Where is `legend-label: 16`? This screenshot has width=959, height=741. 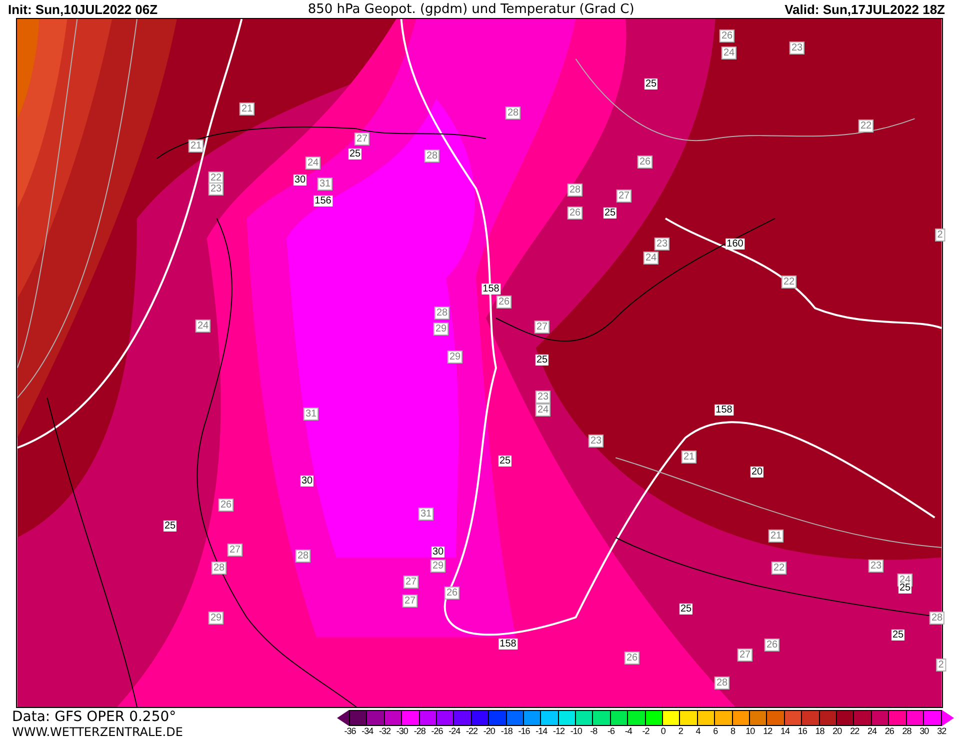
legend-label: 16 is located at coordinates (802, 731).